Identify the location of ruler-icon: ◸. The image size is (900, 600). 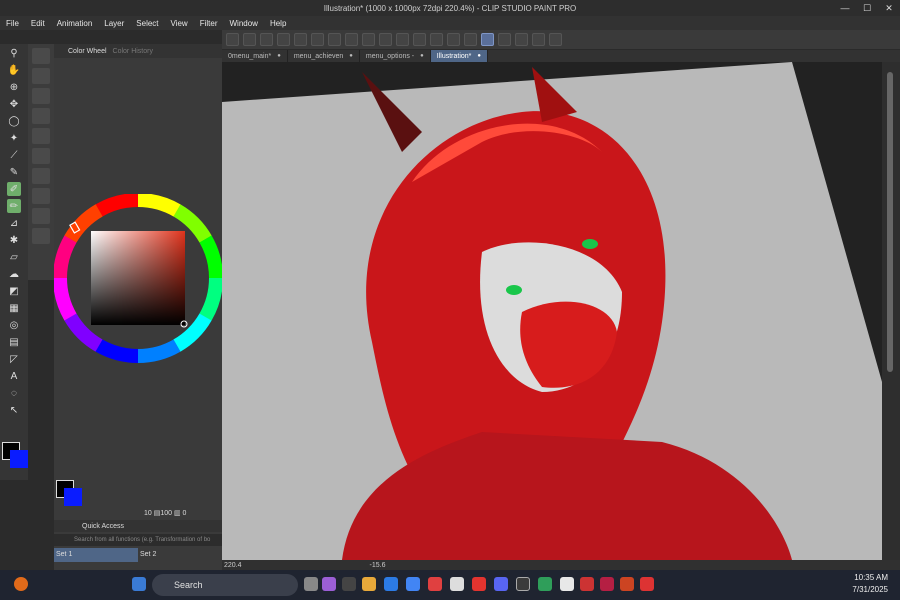
(14, 359).